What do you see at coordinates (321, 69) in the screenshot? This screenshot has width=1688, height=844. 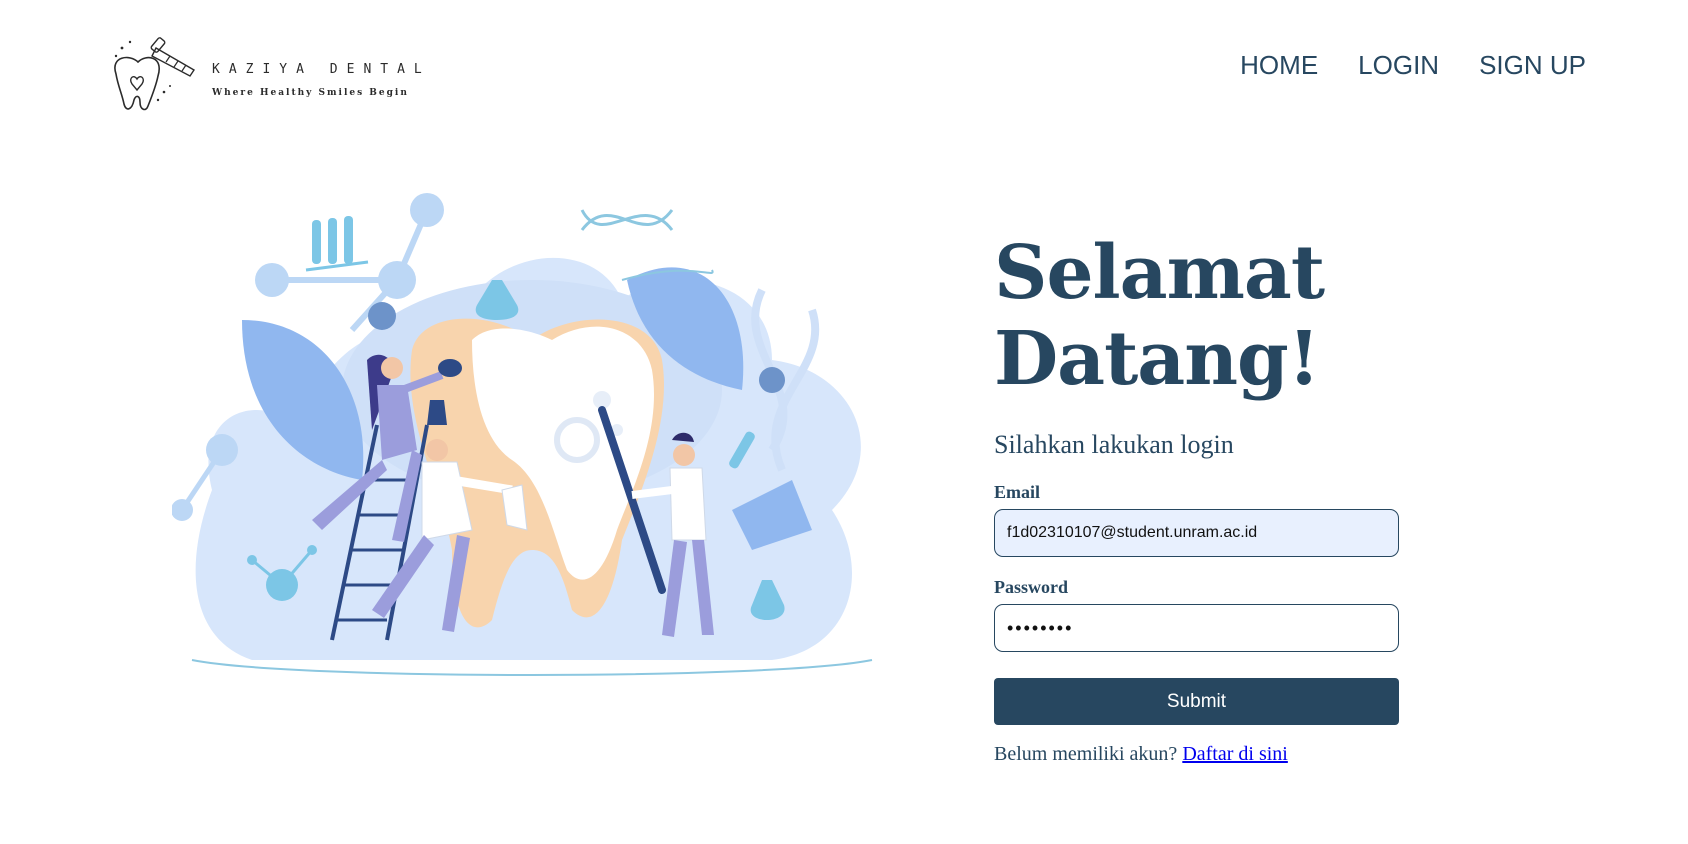 I see `brand-name: KAZIYA DENTAL` at bounding box center [321, 69].